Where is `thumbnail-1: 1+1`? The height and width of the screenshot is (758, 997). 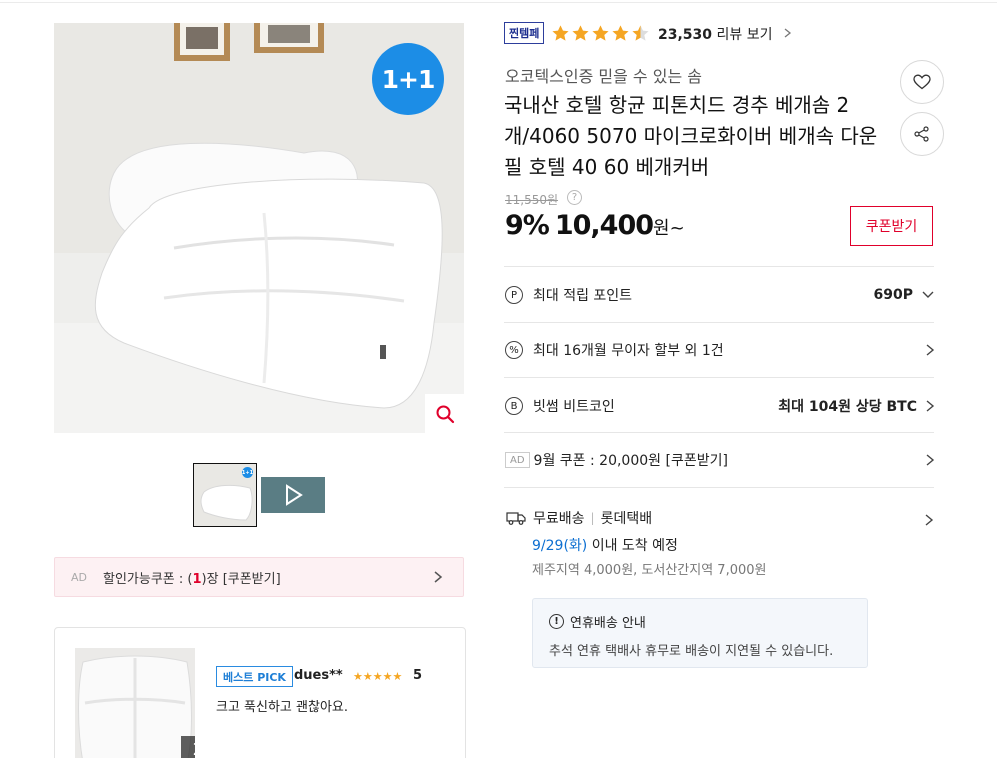
thumbnail-1: 1+1 is located at coordinates (225, 495).